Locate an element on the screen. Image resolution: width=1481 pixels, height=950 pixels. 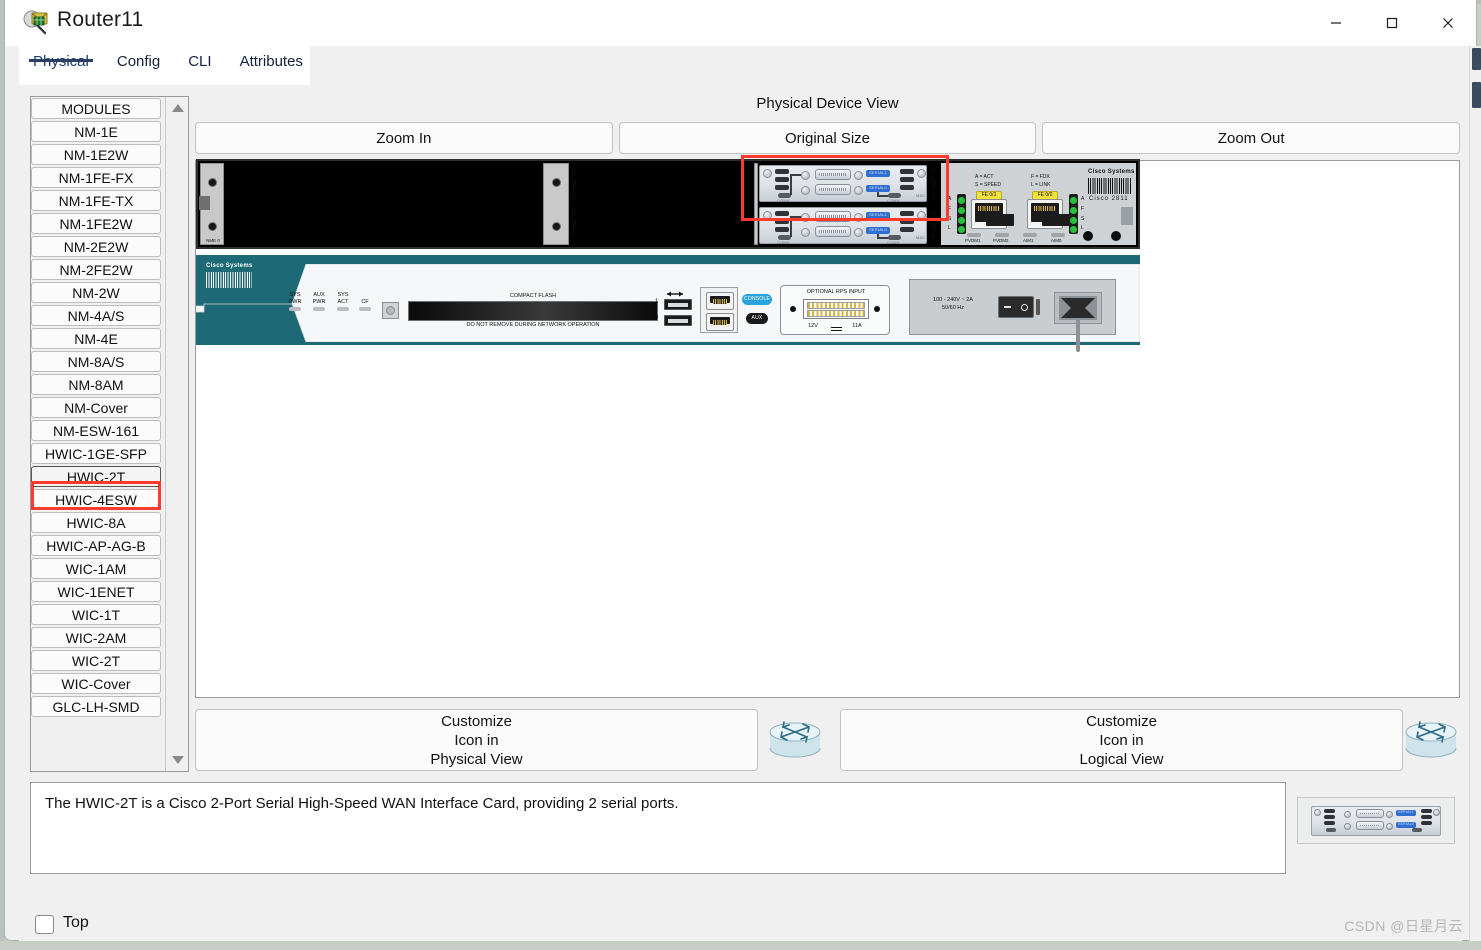
cf-led is located at coordinates (365, 309).